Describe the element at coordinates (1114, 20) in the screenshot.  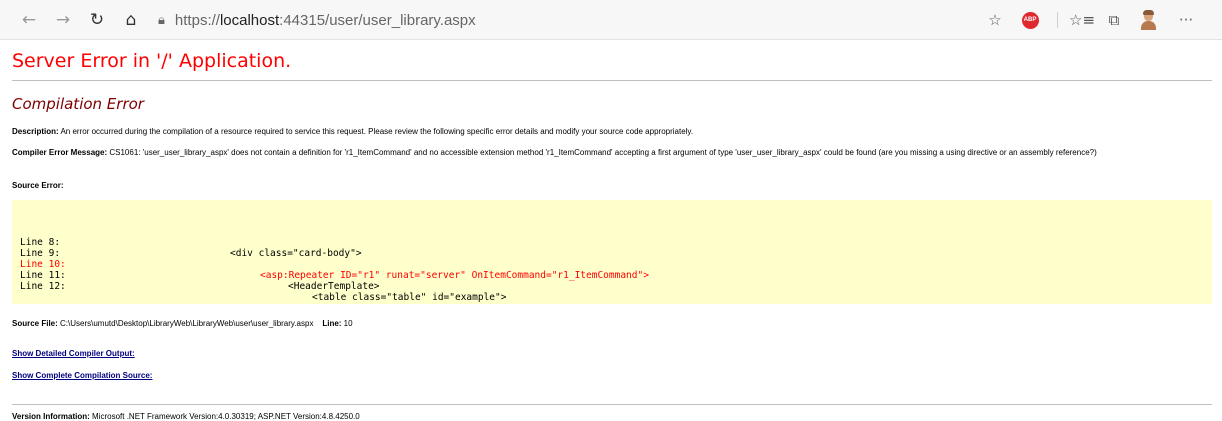
I see `collections-icon: ⧉` at that location.